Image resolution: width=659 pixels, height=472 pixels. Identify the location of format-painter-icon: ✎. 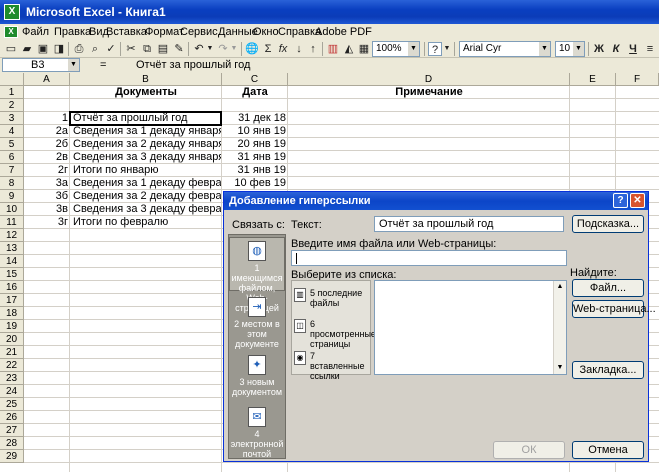
(179, 49).